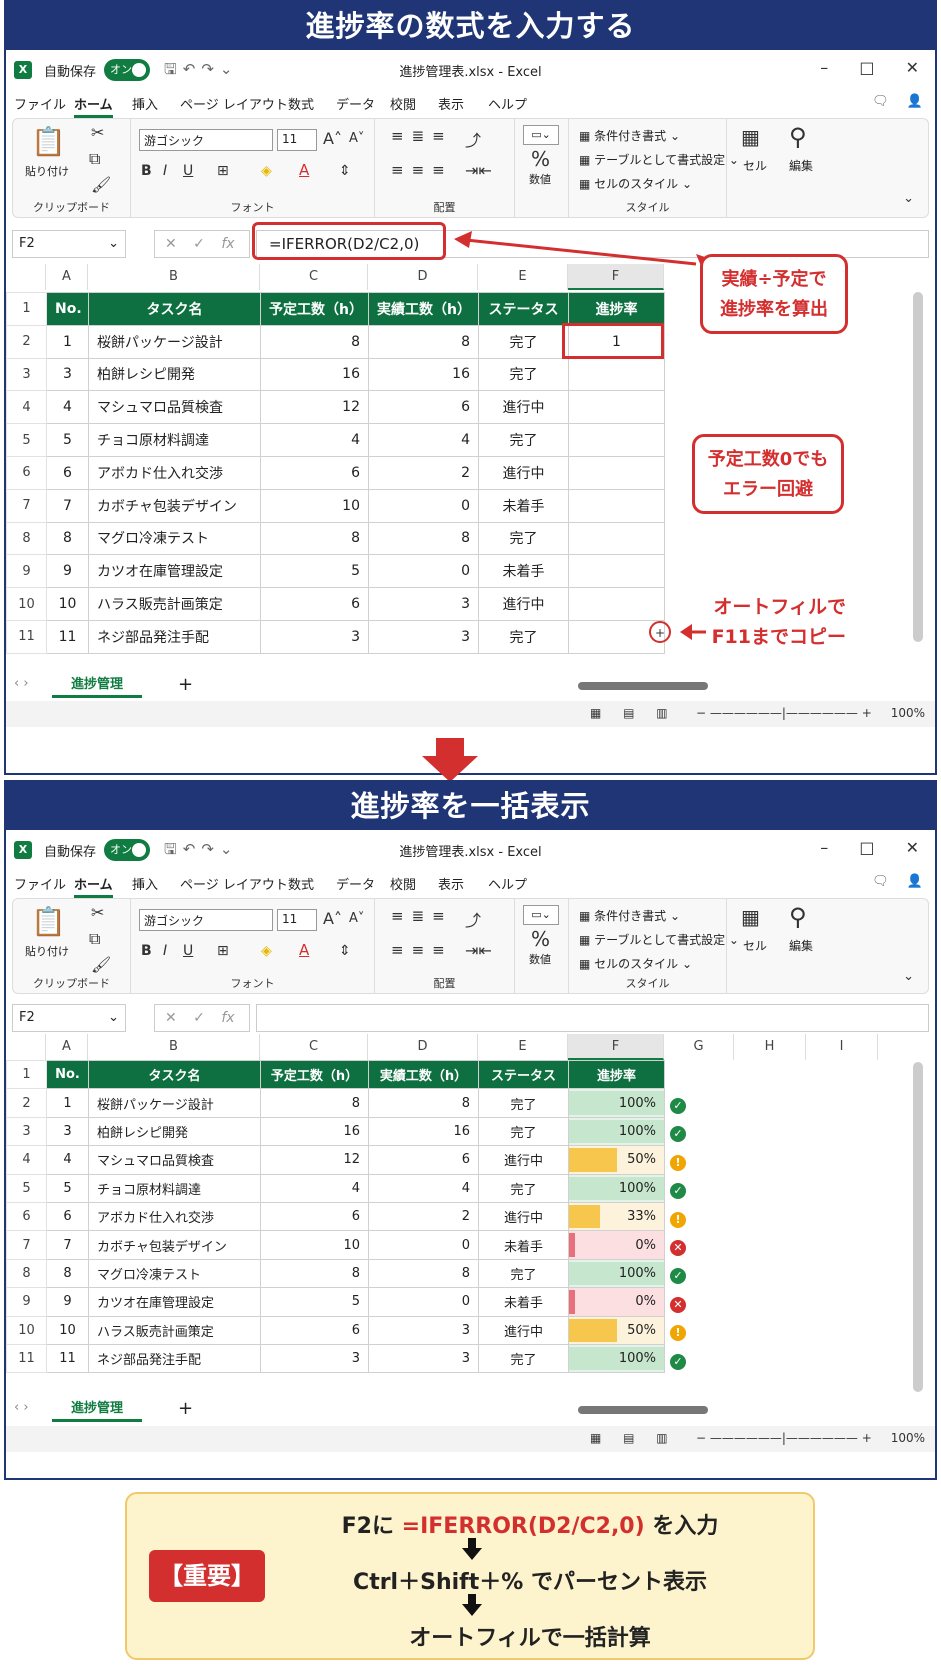 The image size is (941, 1672). Describe the element at coordinates (67, 1074) in the screenshot. I see `header-no: No.` at that location.